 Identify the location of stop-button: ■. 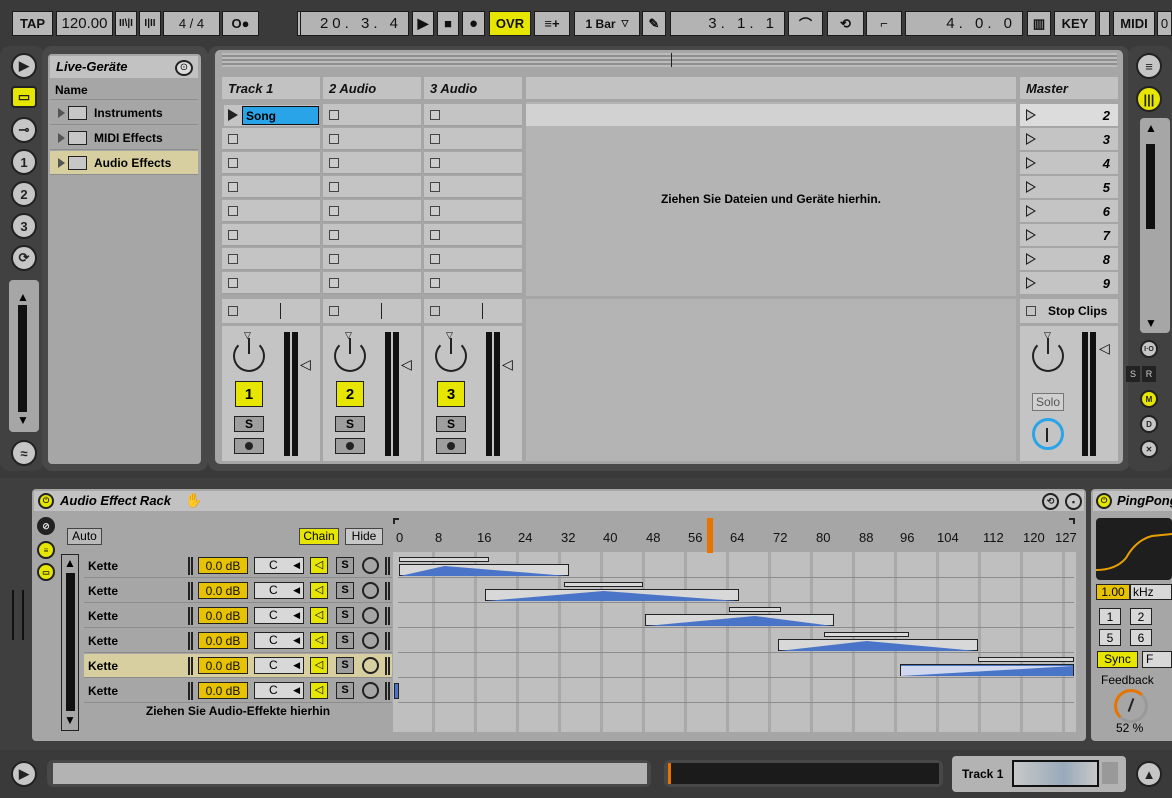
(448, 23).